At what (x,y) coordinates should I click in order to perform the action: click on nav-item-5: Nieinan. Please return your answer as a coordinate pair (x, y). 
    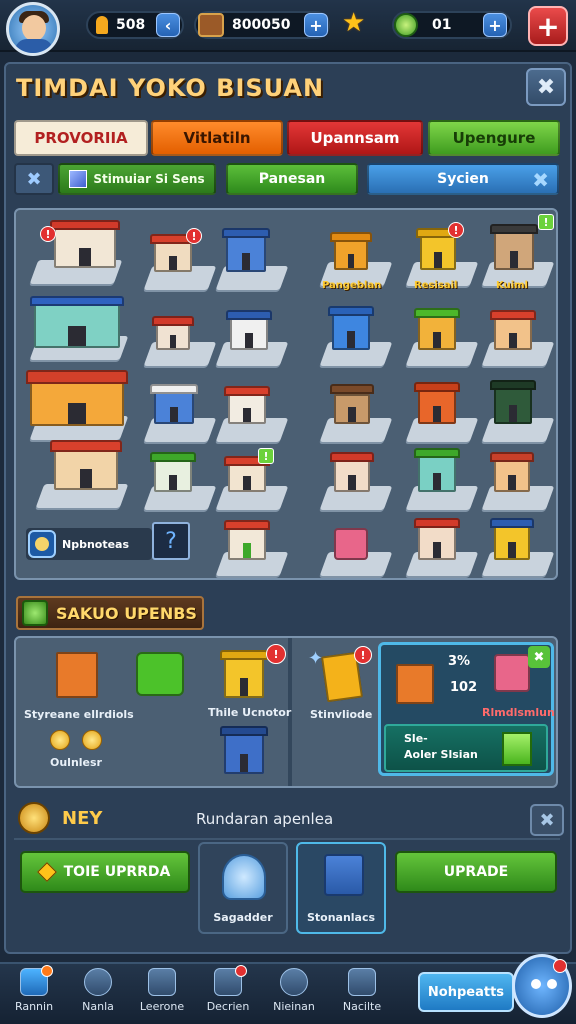
    Looking at the image, I should click on (294, 993).